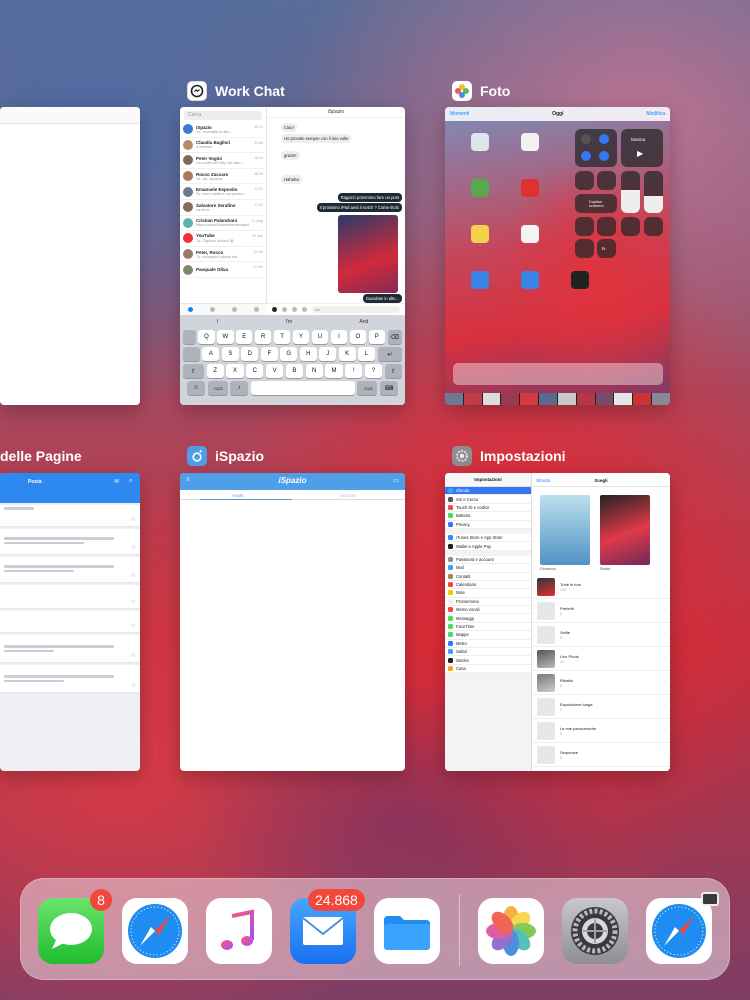  I want to click on album-row: Le mie panoramiche 0 ›, so click(601, 731).